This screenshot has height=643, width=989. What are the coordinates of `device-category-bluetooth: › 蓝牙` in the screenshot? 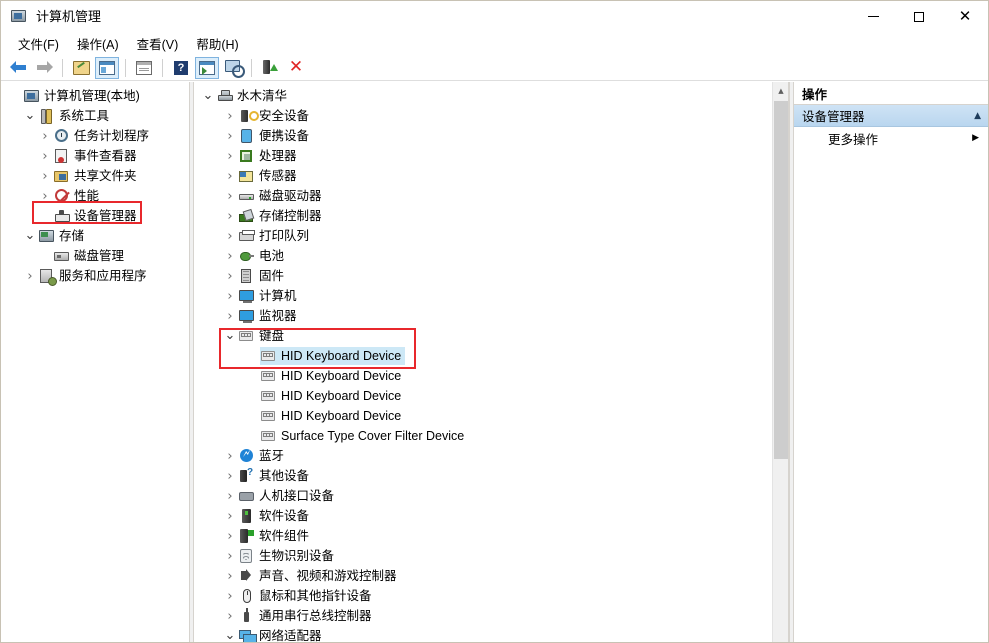 It's located at (491, 456).